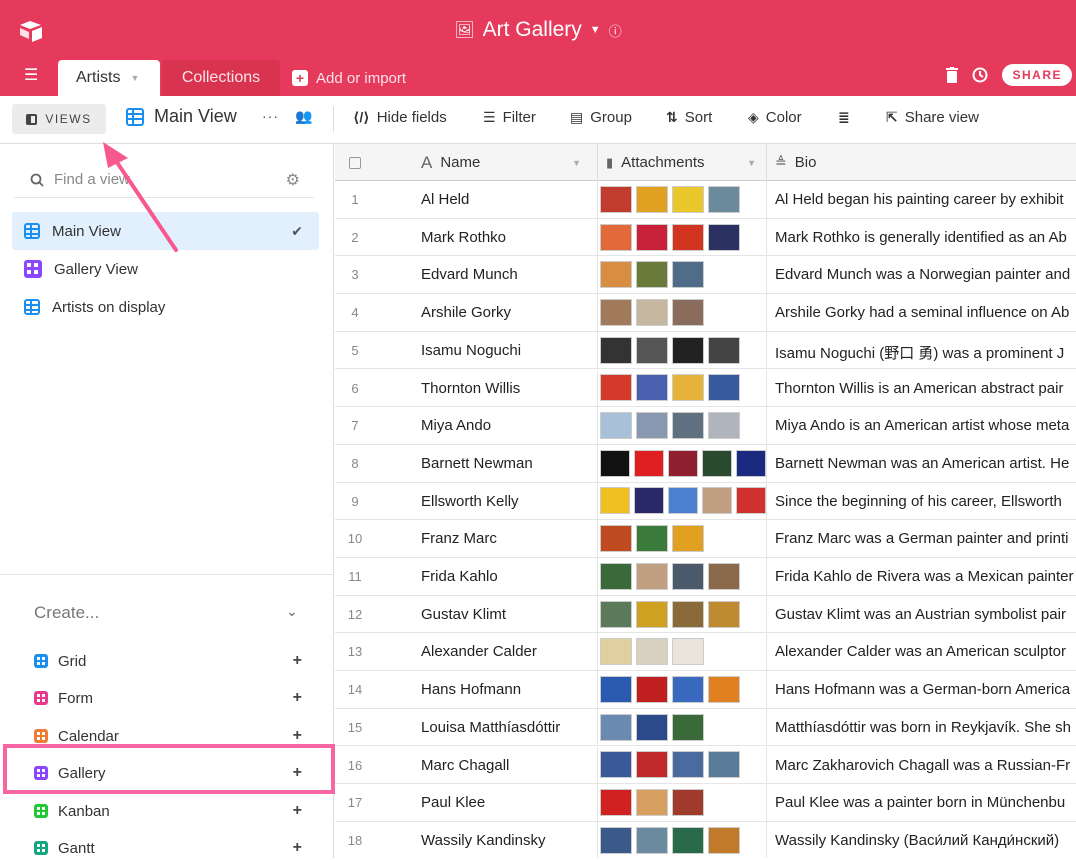 The image size is (1076, 860). Describe the element at coordinates (922, 689) in the screenshot. I see `bio-cell: Hans Hofmann was a German-born America` at that location.